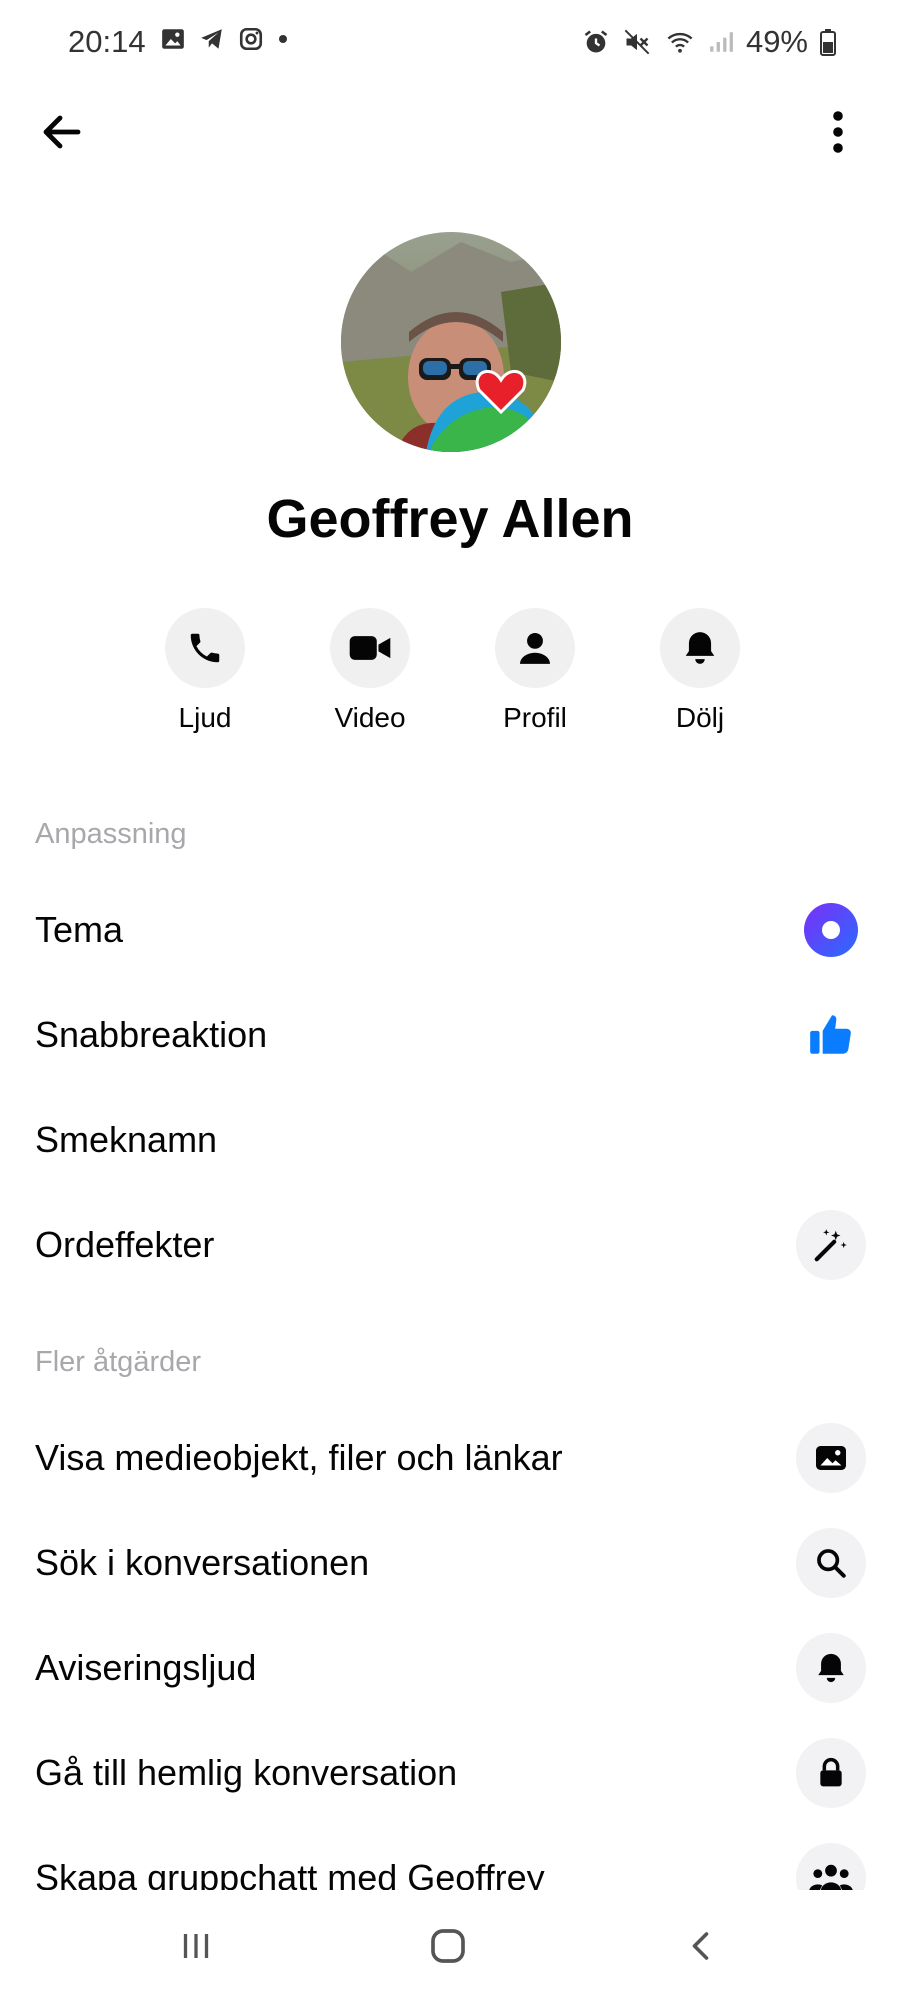 Image resolution: width=900 pixels, height=2000 pixels. What do you see at coordinates (831, 1458) in the screenshot?
I see `photo-icon` at bounding box center [831, 1458].